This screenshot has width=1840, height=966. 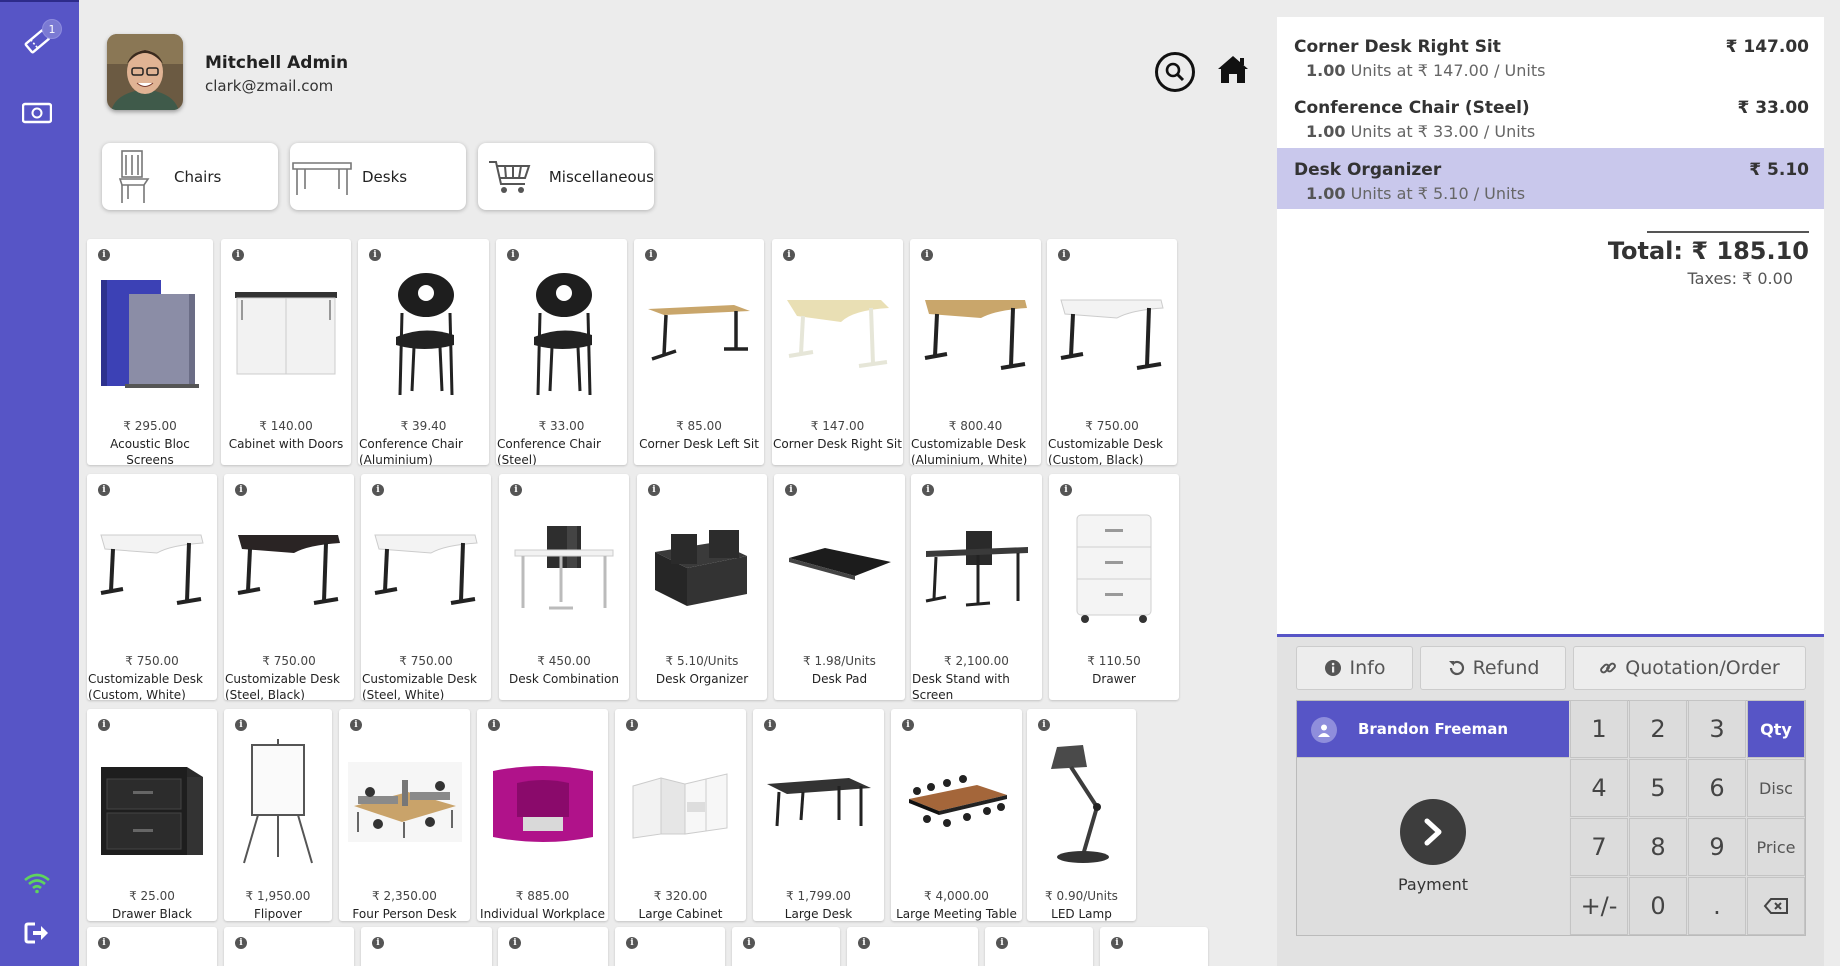 What do you see at coordinates (956, 815) in the screenshot?
I see `product-card: i ₹ 4,000.00 Large Meeting Table` at bounding box center [956, 815].